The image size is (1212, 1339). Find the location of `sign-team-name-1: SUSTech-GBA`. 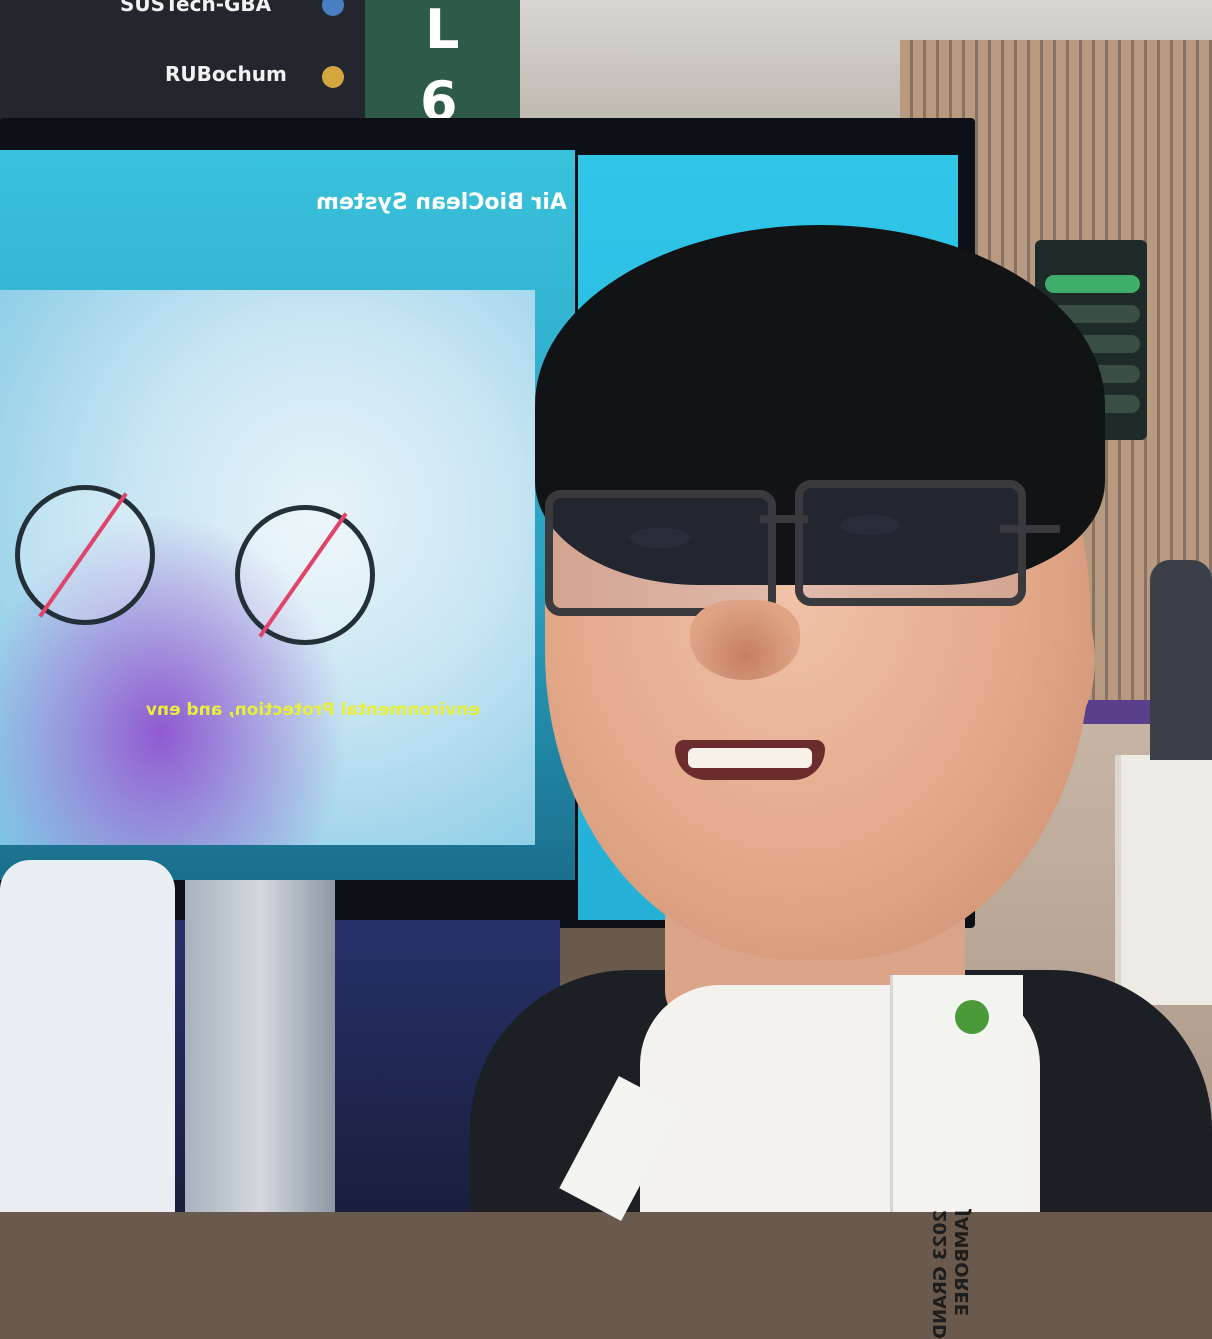

sign-team-name-1: SUSTech-GBA is located at coordinates (196, 8).